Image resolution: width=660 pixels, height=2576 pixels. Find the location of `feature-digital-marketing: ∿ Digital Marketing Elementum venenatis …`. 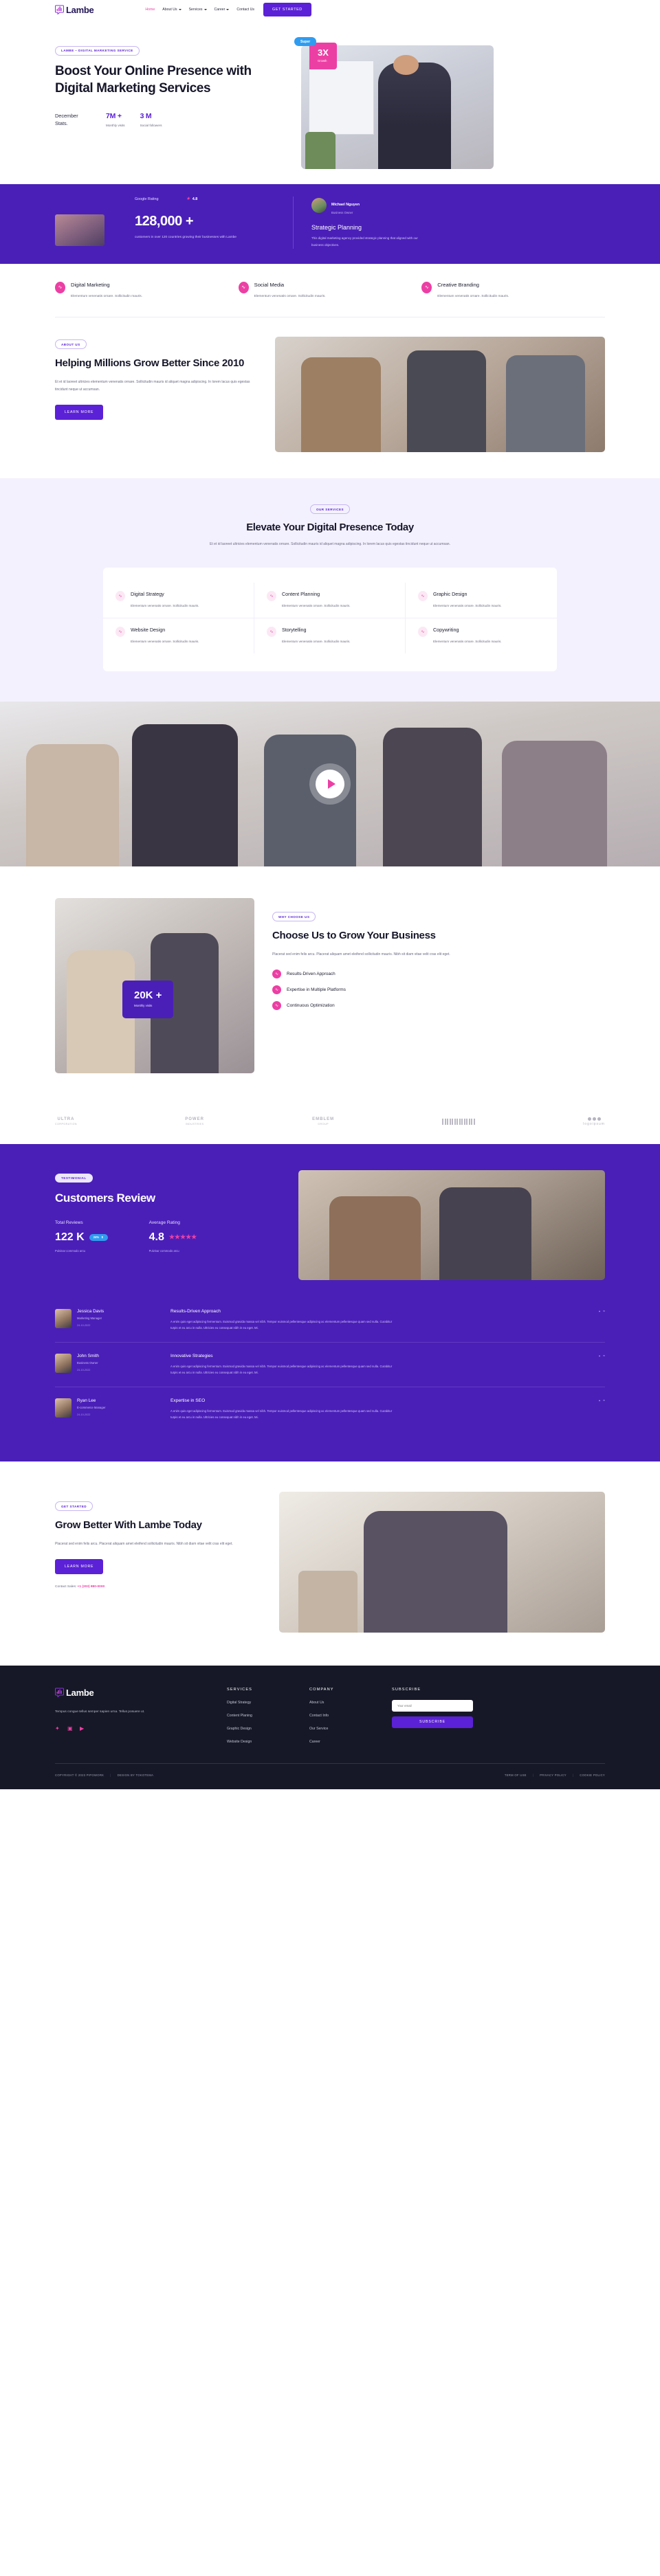

feature-digital-marketing: ∿ Digital Marketing Elementum venenatis … is located at coordinates (147, 290).